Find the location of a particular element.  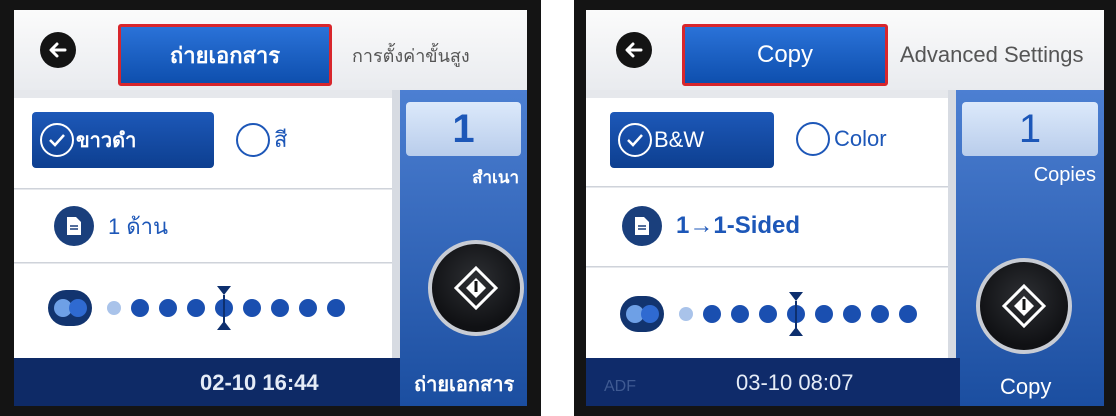

color-label: สี is located at coordinates (281, 139).